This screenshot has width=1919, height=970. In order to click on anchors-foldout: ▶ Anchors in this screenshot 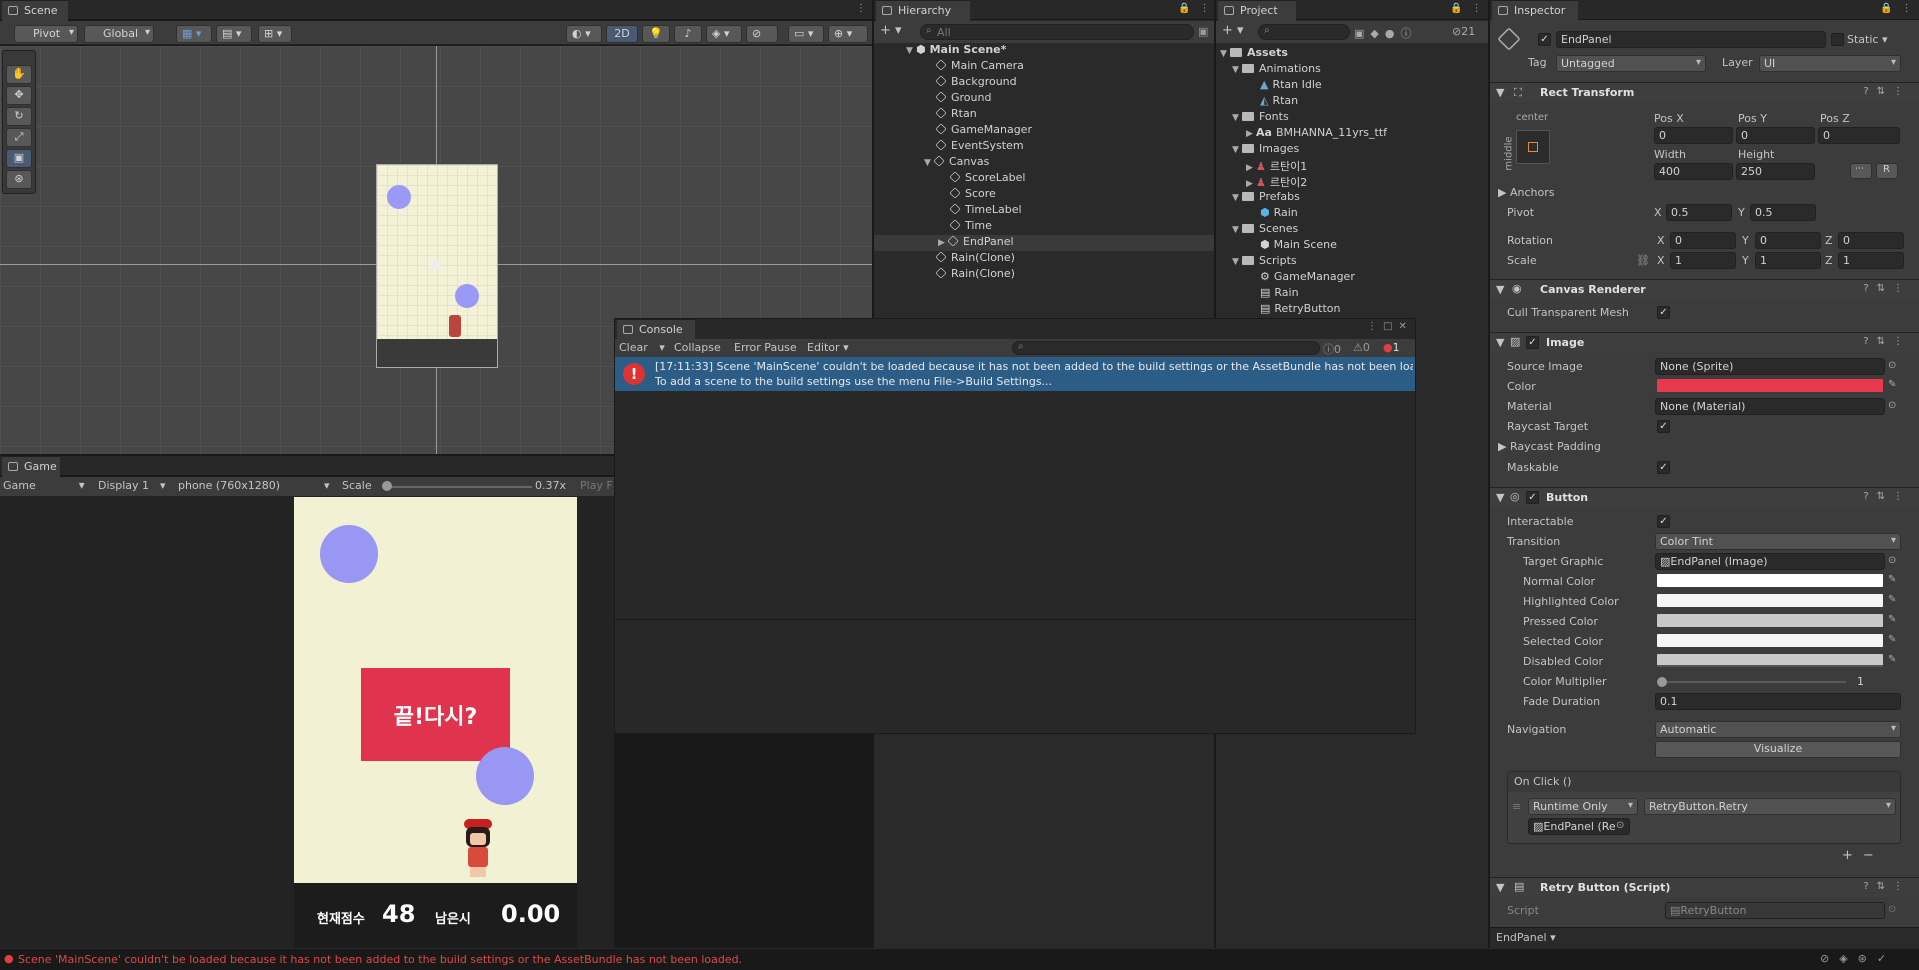, I will do `click(1526, 192)`.